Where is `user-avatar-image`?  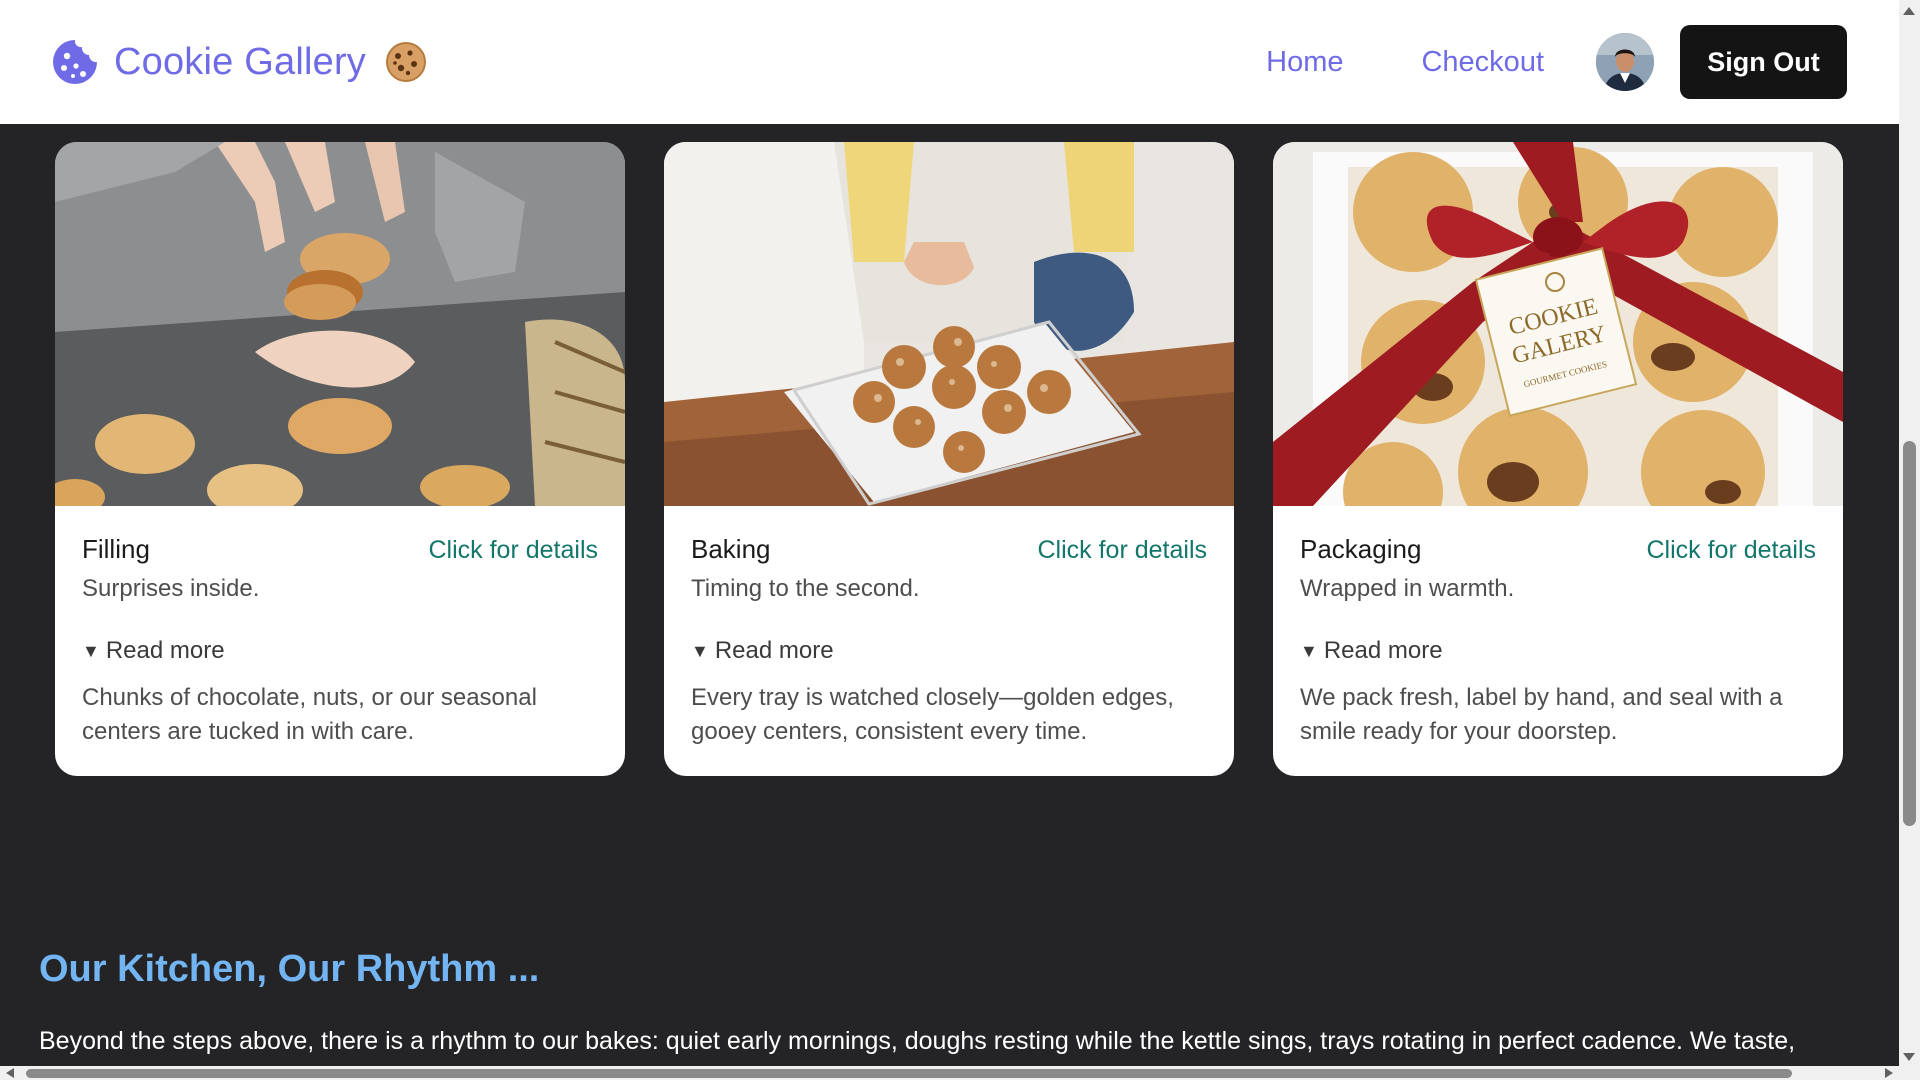
user-avatar-image is located at coordinates (1625, 62).